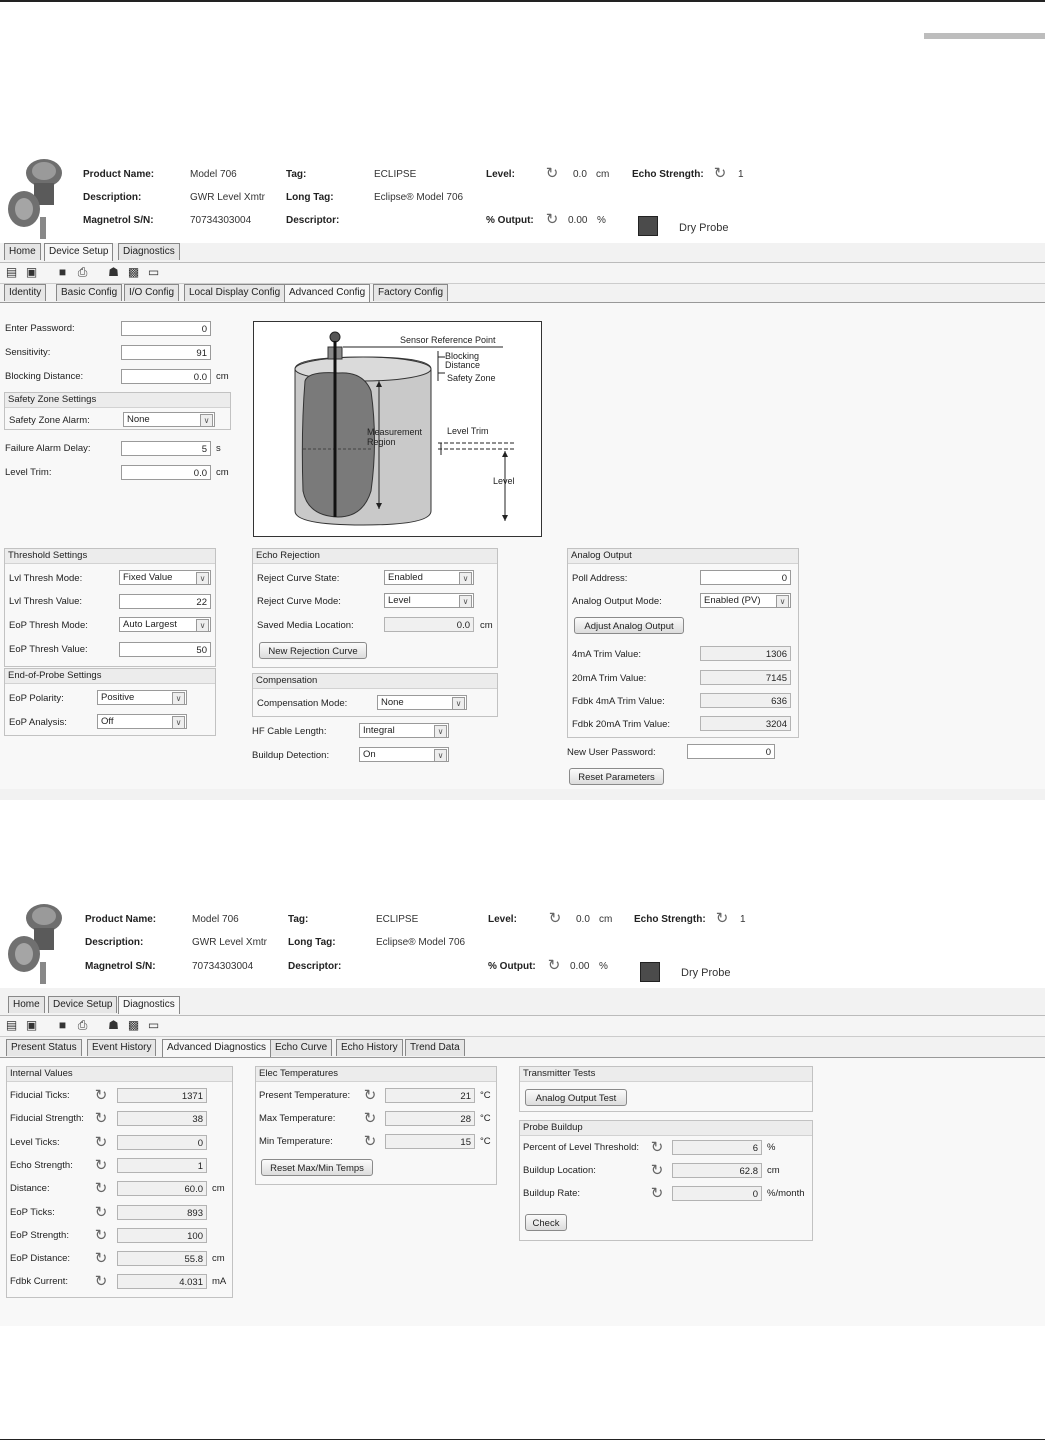 This screenshot has width=1045, height=1442. I want to click on end-of-probe-title: End-of-Probe Settings, so click(110, 676).